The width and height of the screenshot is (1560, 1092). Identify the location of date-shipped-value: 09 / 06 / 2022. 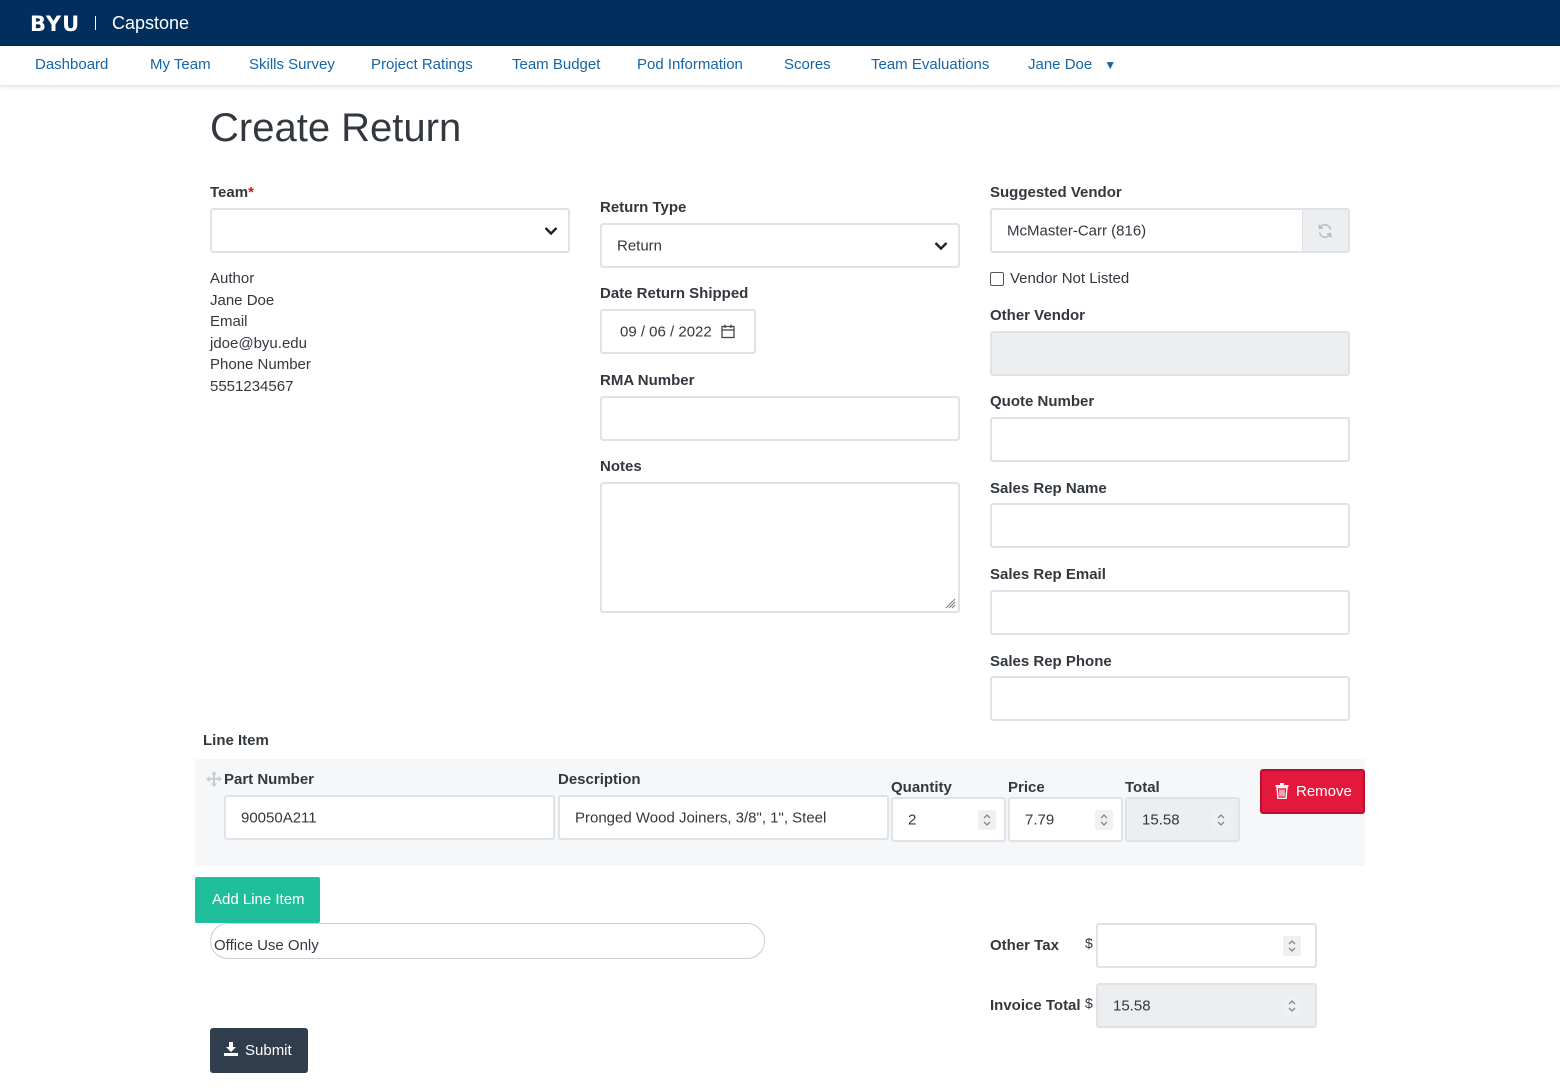
(666, 331).